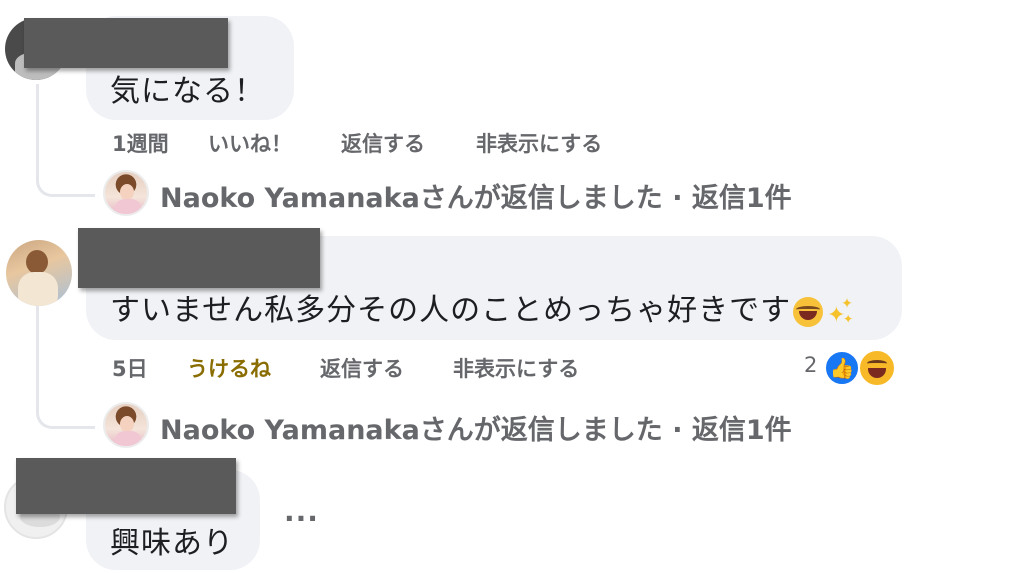 This screenshot has height=573, width=1024. I want to click on comment-text: すいません私多分その人のことめっちゃ好きです, so click(451, 310).